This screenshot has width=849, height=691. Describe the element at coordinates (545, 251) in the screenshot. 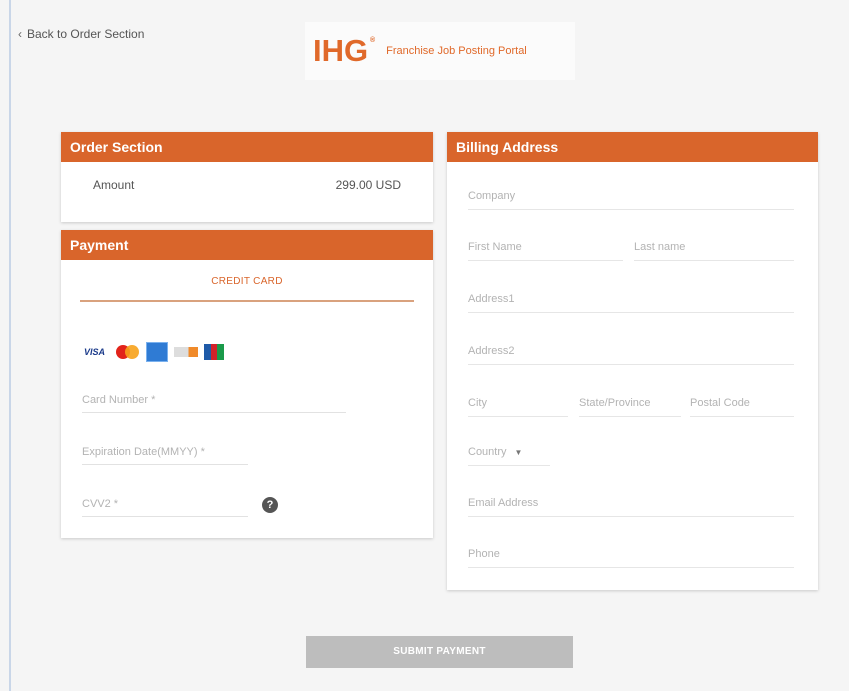

I see `first-name-field: First Name` at that location.